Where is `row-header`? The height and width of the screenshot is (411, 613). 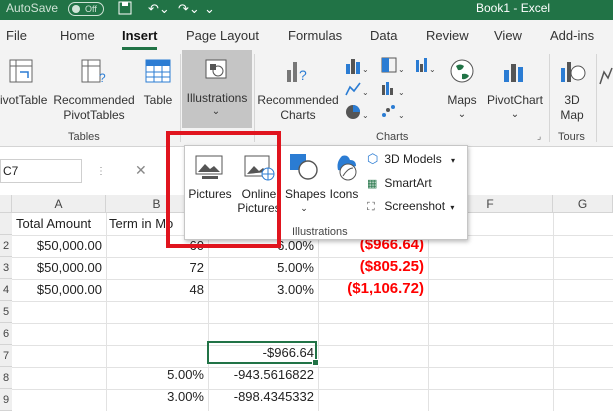
row-header is located at coordinates (6, 224).